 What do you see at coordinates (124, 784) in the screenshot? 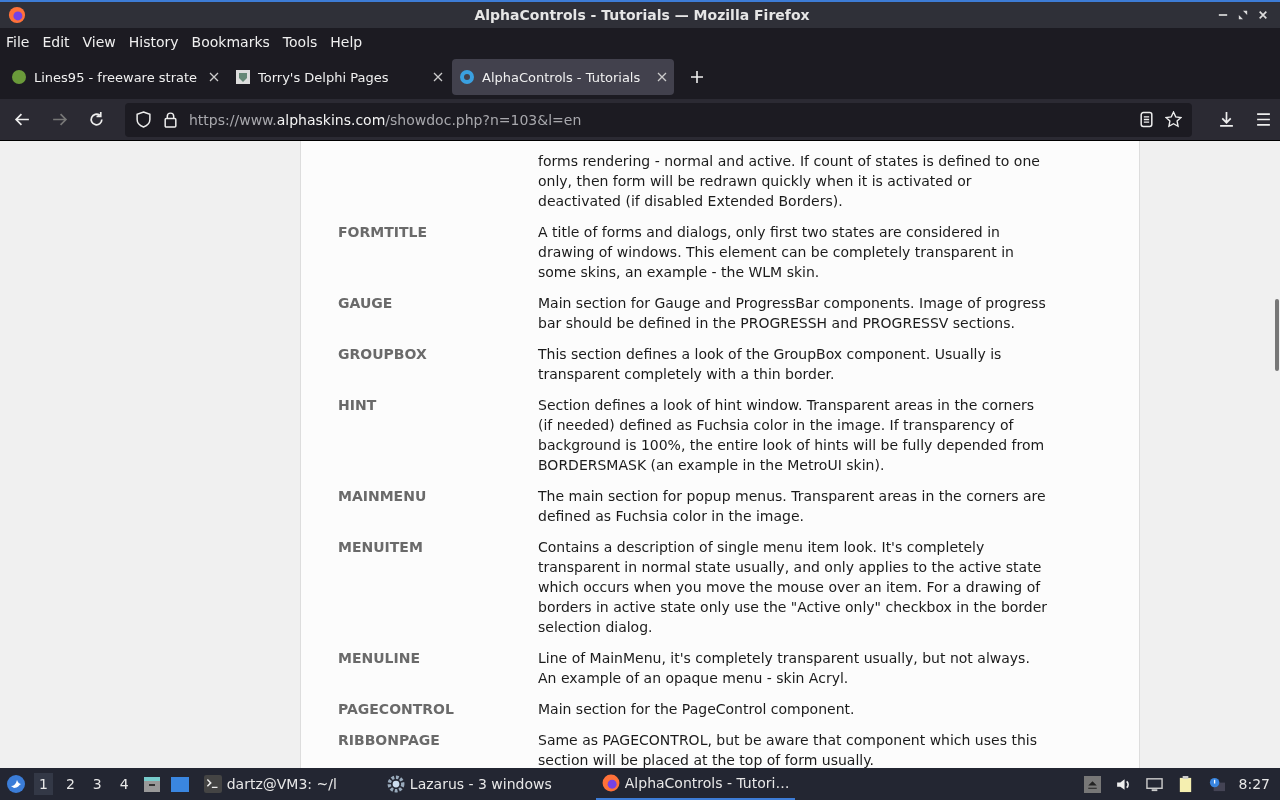
I see `workspace-button: 4` at bounding box center [124, 784].